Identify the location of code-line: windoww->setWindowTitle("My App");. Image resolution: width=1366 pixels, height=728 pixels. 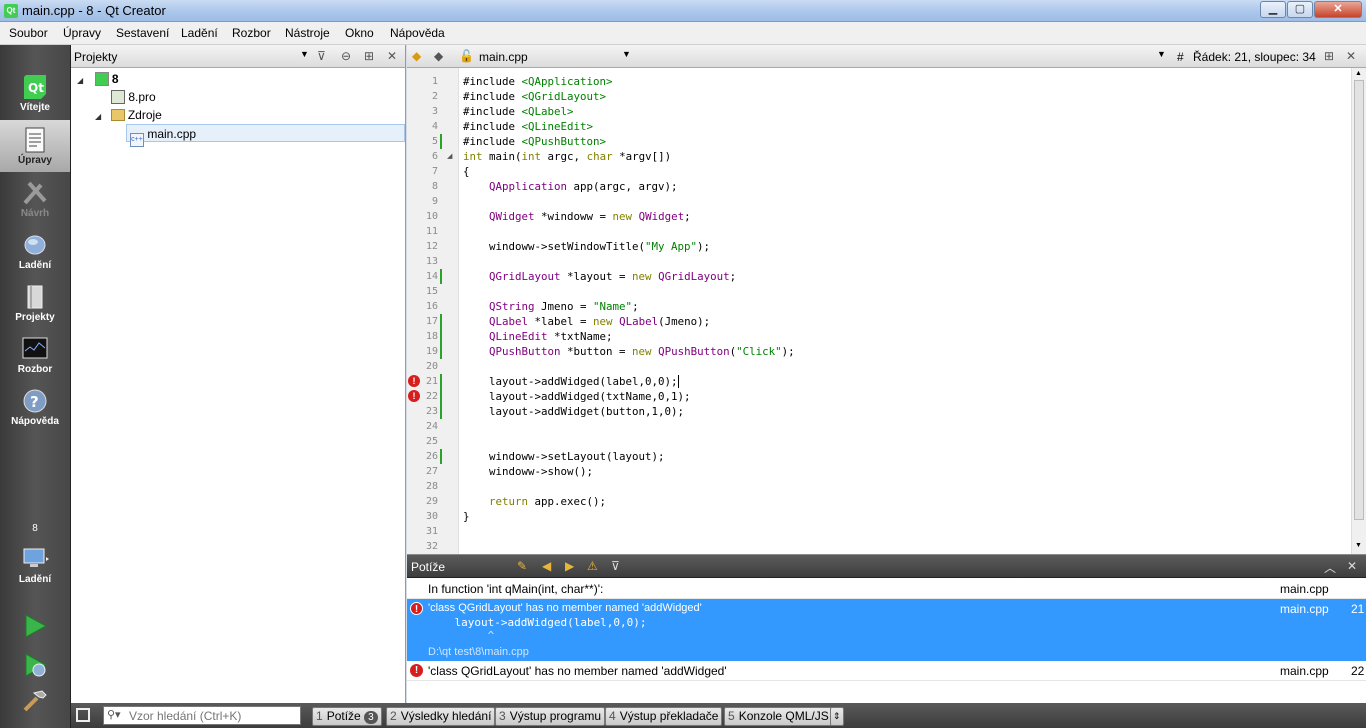
(586, 246).